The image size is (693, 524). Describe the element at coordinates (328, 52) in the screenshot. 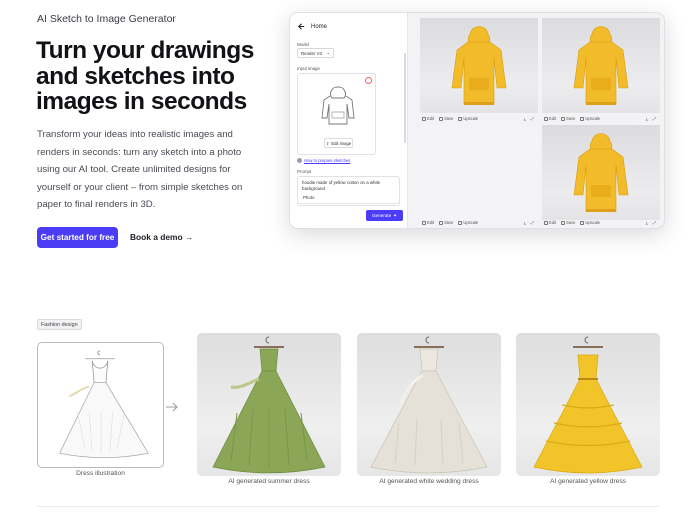

I see `chevron-down-icon: ⌄` at that location.